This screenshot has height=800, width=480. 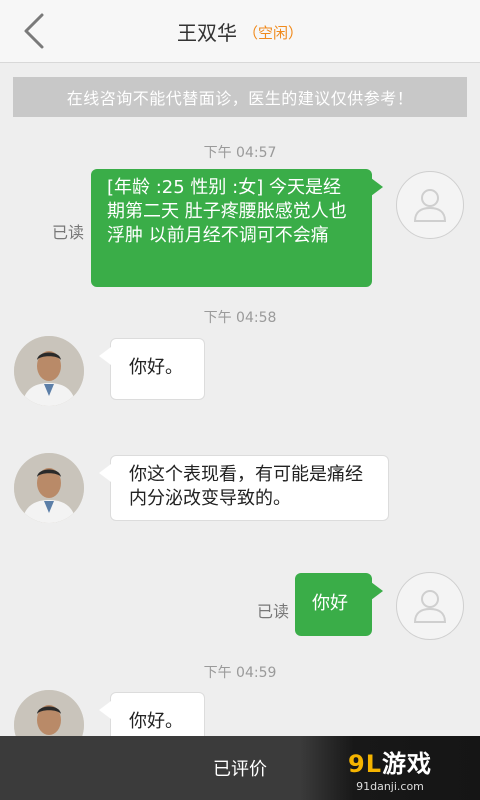 I want to click on message-bubble: 你这个表现看，有可能是痛经内分泌改变导致的。, so click(x=249, y=488).